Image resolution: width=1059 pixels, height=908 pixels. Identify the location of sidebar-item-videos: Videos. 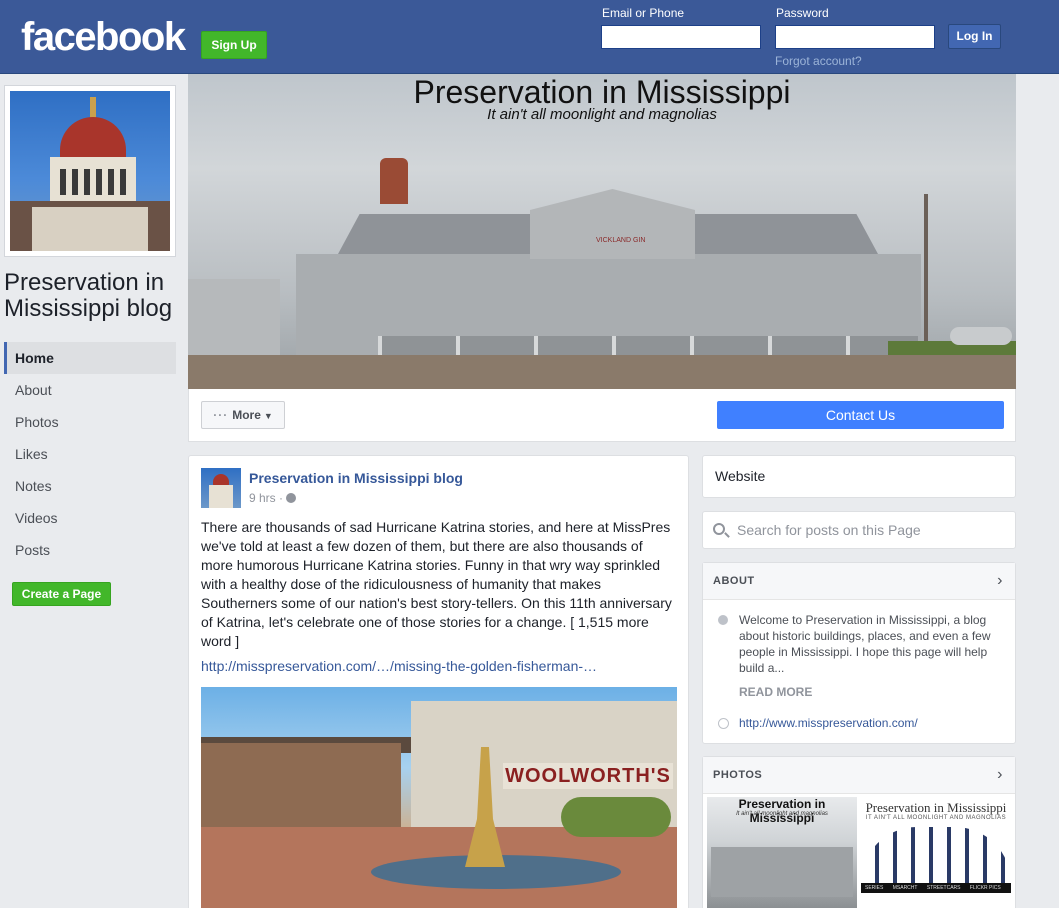
(90, 518).